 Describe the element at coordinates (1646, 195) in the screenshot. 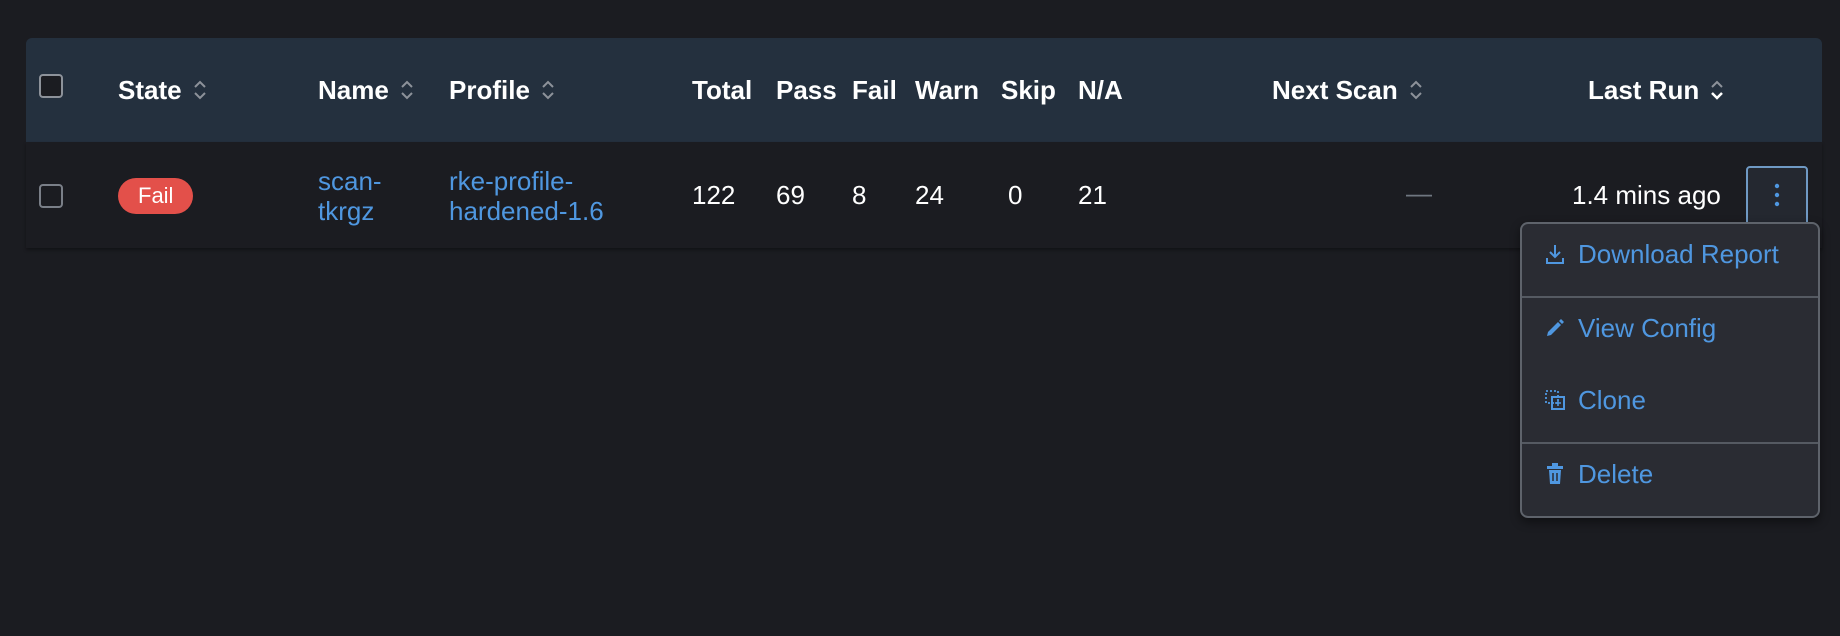

I see `last-run-value: 1.4 mins ago` at that location.